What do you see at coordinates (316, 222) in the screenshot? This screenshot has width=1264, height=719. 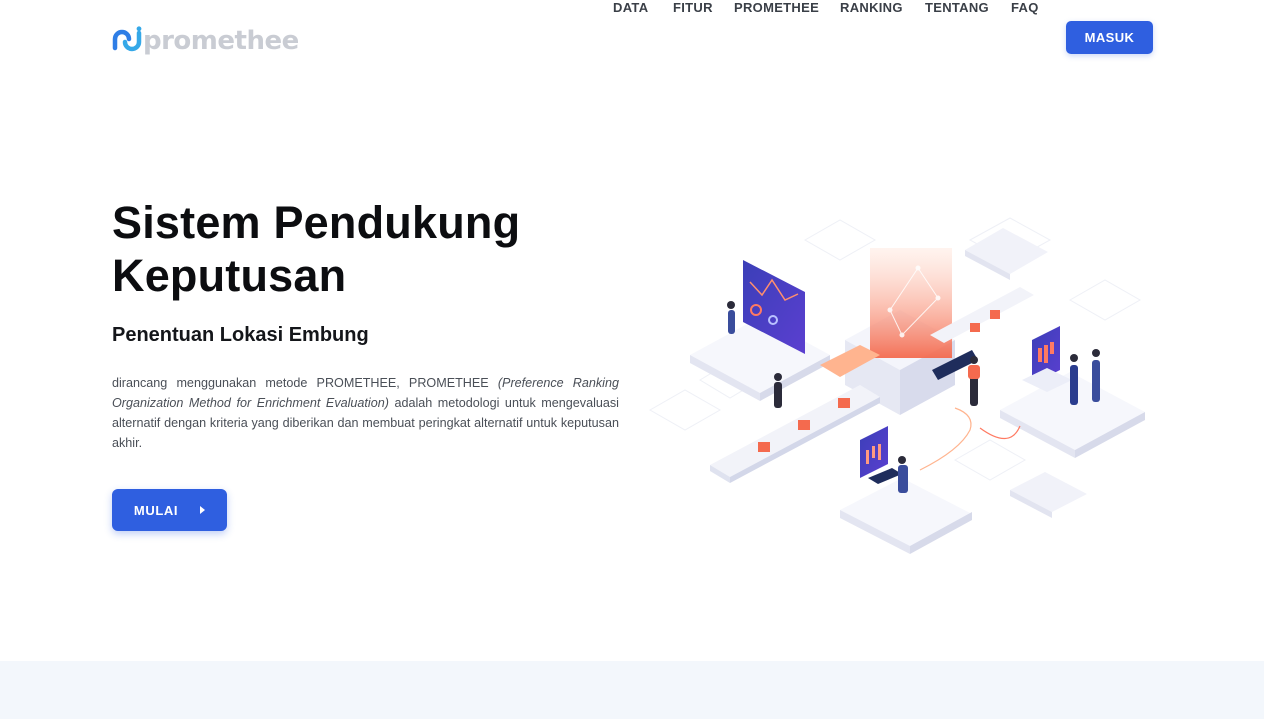 I see `hero-title-line1: Sistem Pendukung` at bounding box center [316, 222].